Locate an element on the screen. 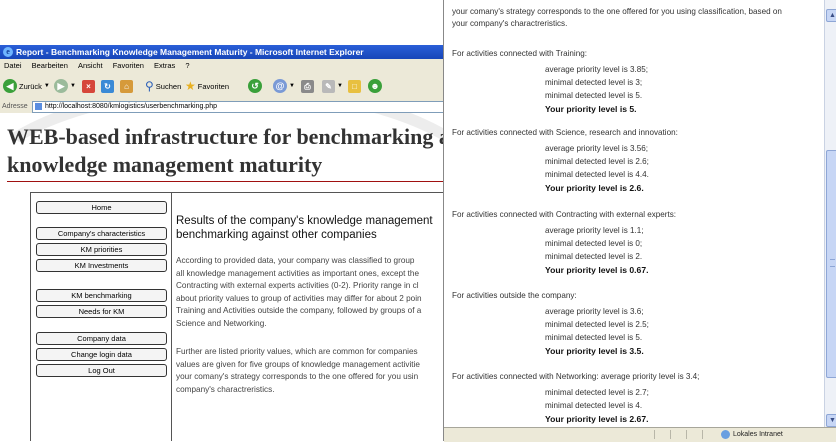  folder-button: □ is located at coordinates (354, 86).